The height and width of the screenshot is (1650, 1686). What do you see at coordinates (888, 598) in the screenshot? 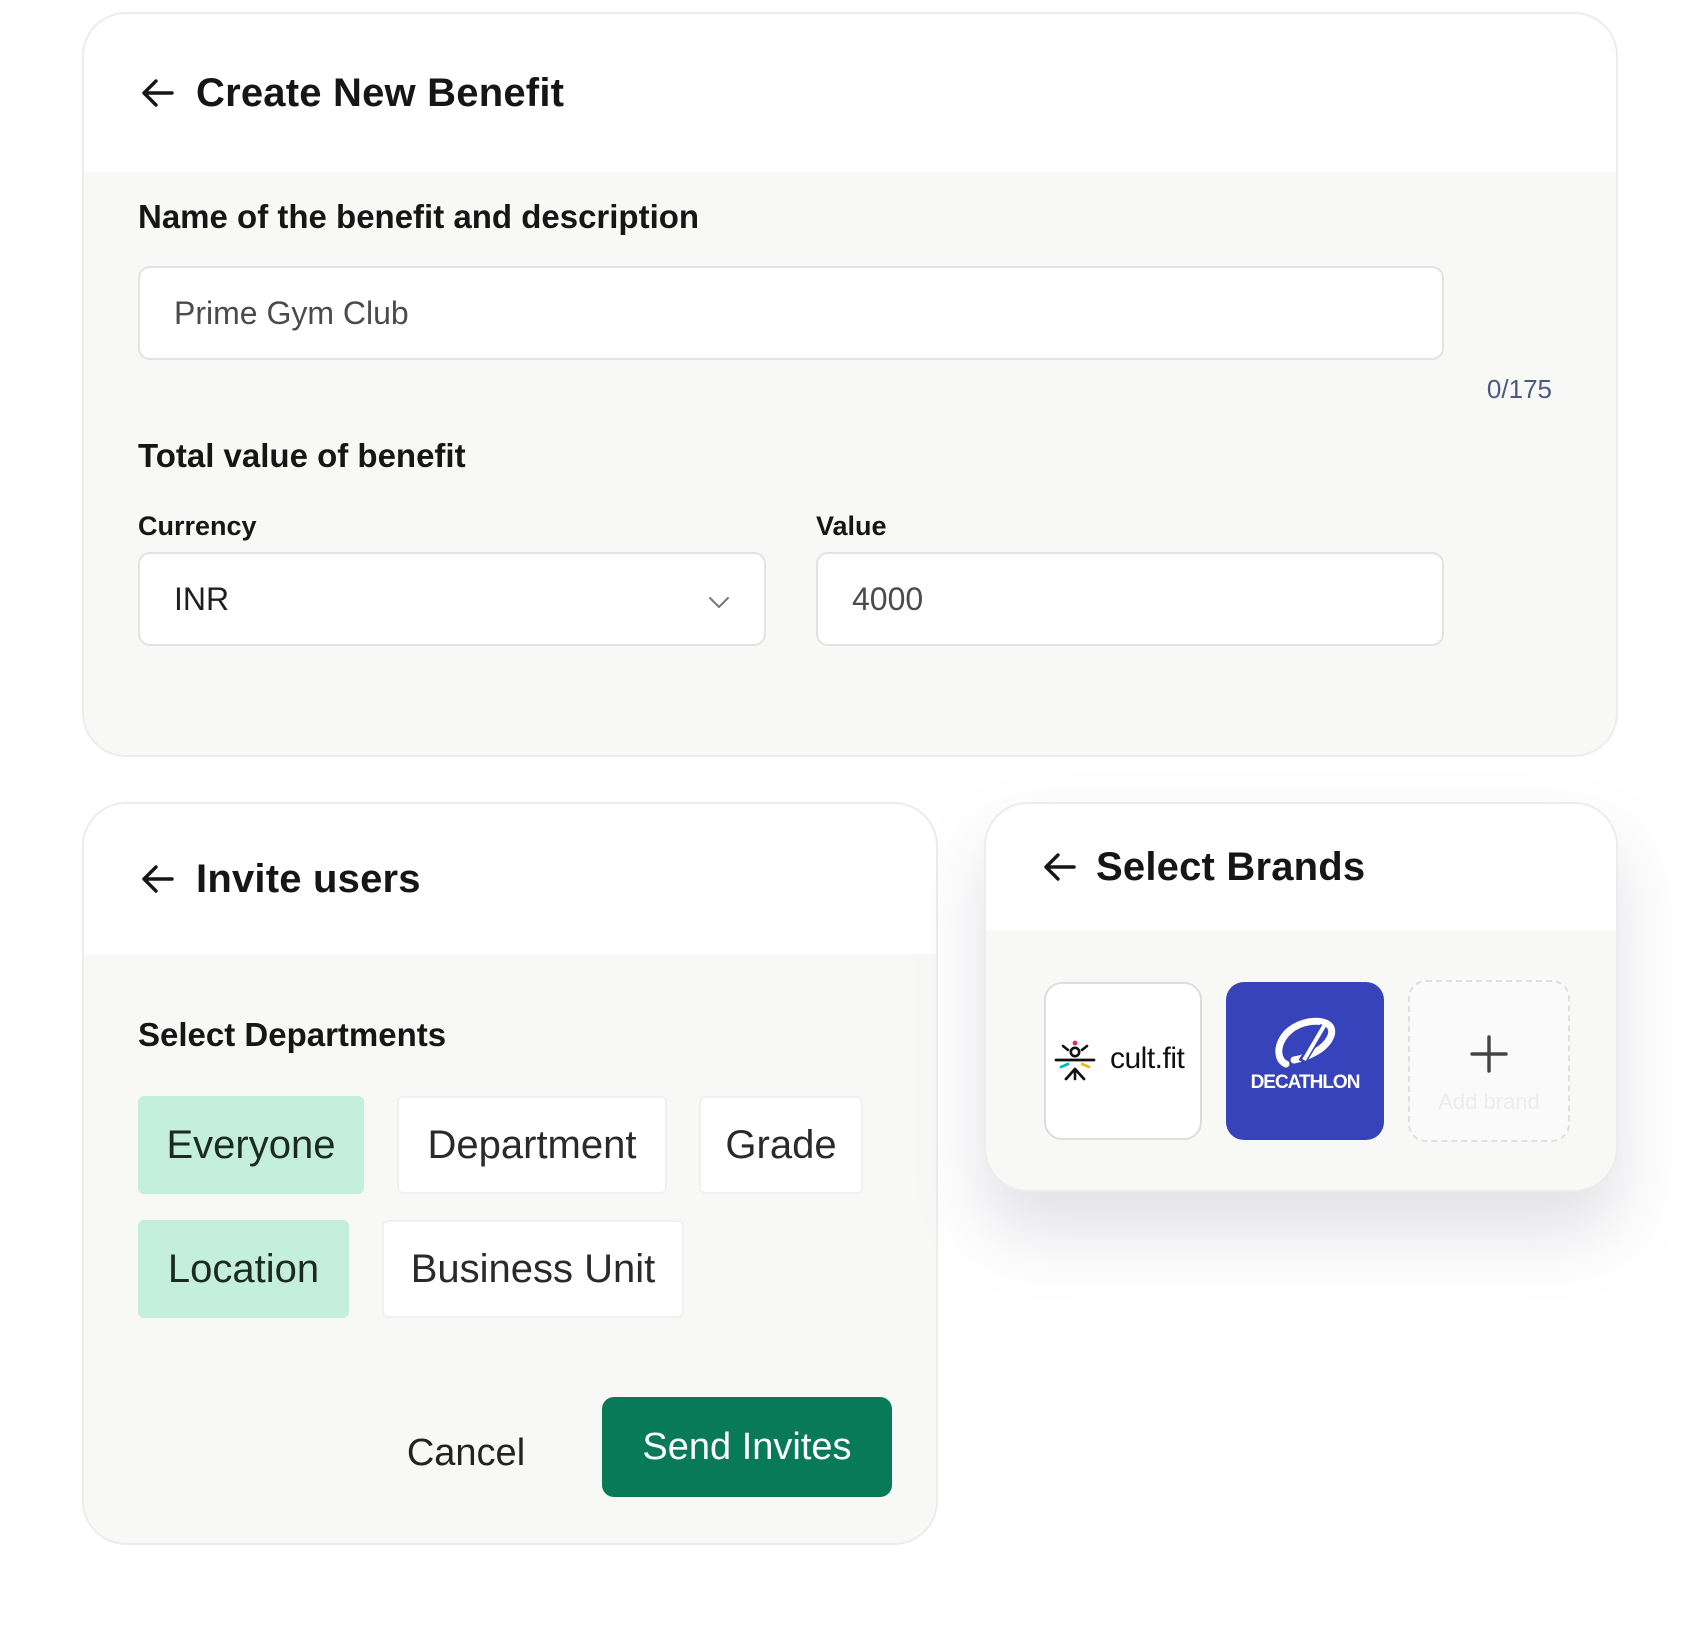
I see `value-input-value: 4000` at bounding box center [888, 598].